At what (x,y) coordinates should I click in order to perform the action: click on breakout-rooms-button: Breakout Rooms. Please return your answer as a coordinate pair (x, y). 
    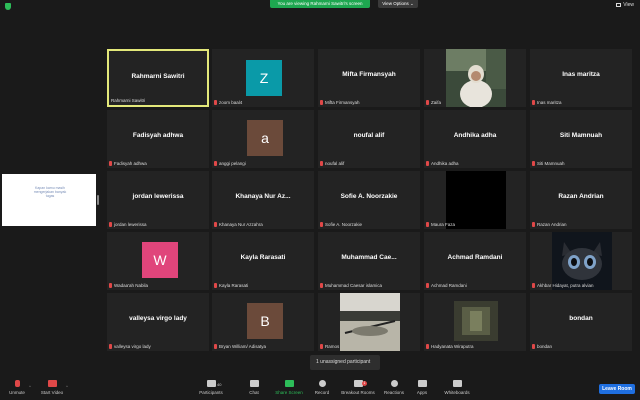
    Looking at the image, I should click on (358, 387).